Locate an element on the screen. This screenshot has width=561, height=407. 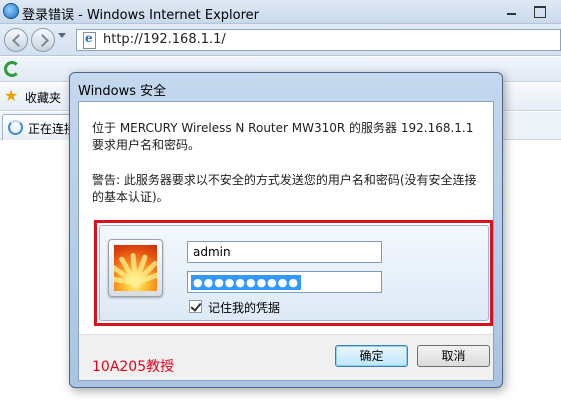
watermark-text: 10A205教授 is located at coordinates (133, 367).